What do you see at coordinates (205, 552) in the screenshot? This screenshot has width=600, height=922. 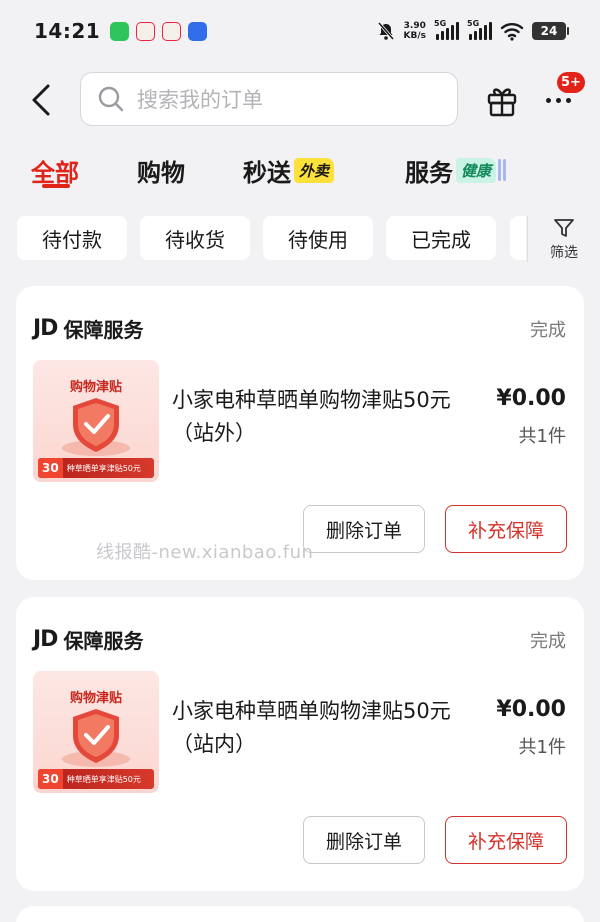 I see `watermark: 线报酷-new.xianbao.fun` at bounding box center [205, 552].